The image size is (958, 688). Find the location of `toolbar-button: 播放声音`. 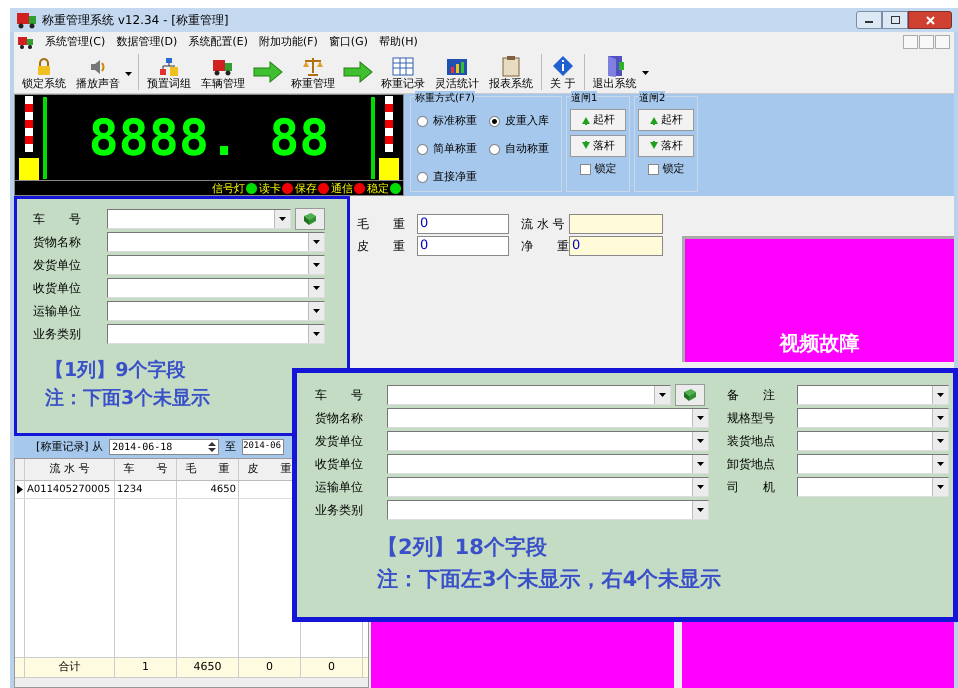

toolbar-button: 播放声音 is located at coordinates (98, 74).